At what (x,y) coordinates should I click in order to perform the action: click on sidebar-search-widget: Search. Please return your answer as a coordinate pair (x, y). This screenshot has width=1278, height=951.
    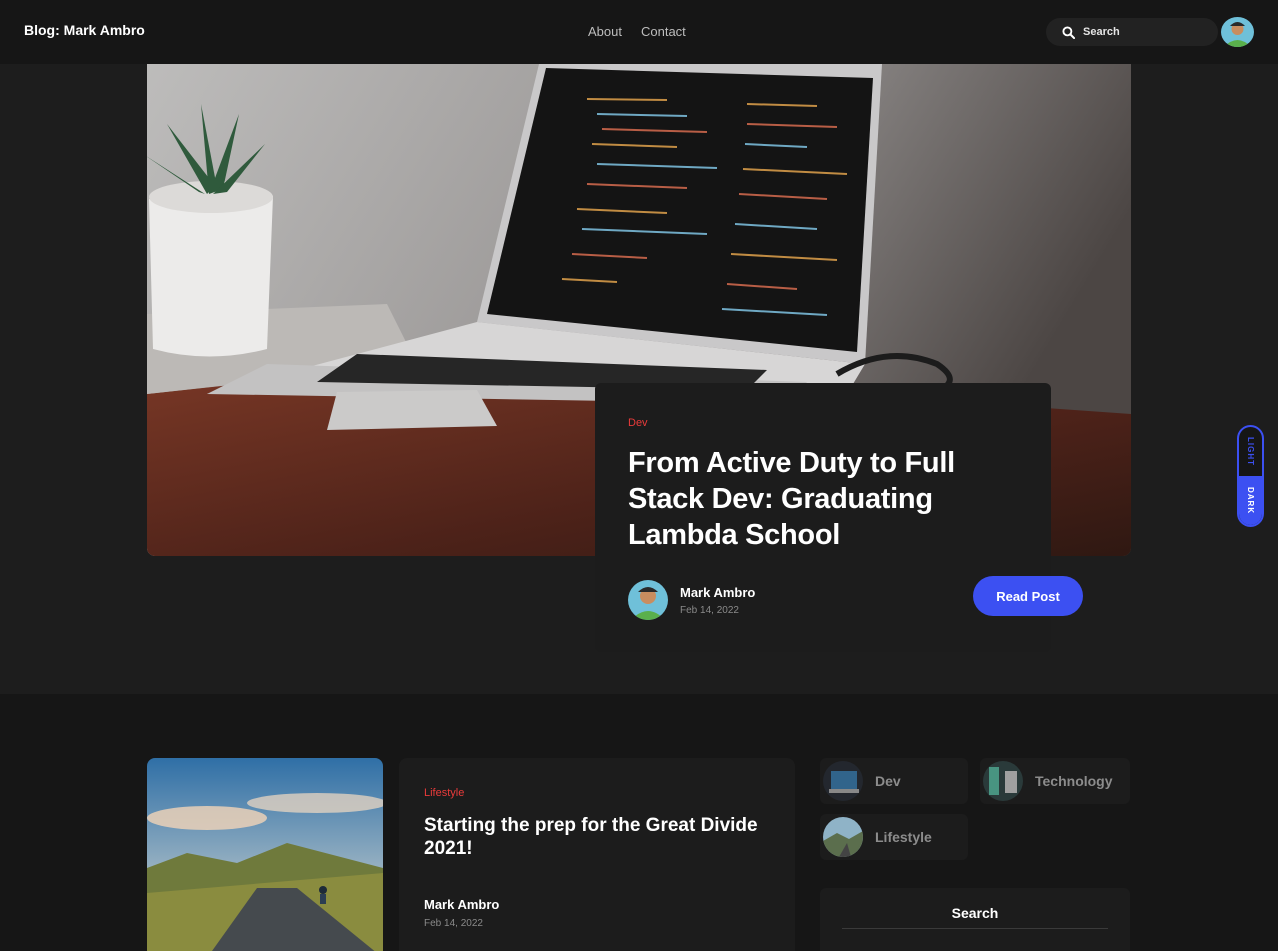
    Looking at the image, I should click on (975, 919).